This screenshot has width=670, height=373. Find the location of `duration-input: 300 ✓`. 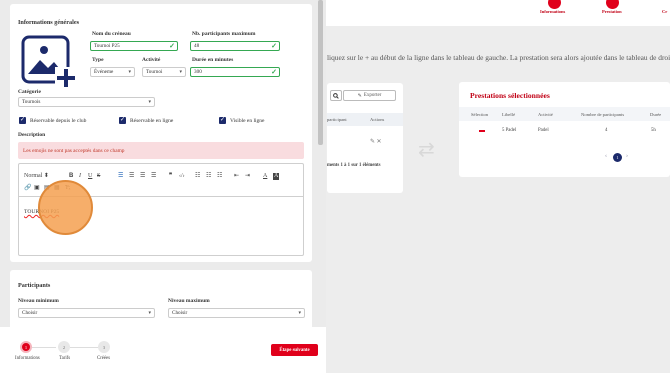

duration-input: 300 ✓ is located at coordinates (235, 72).